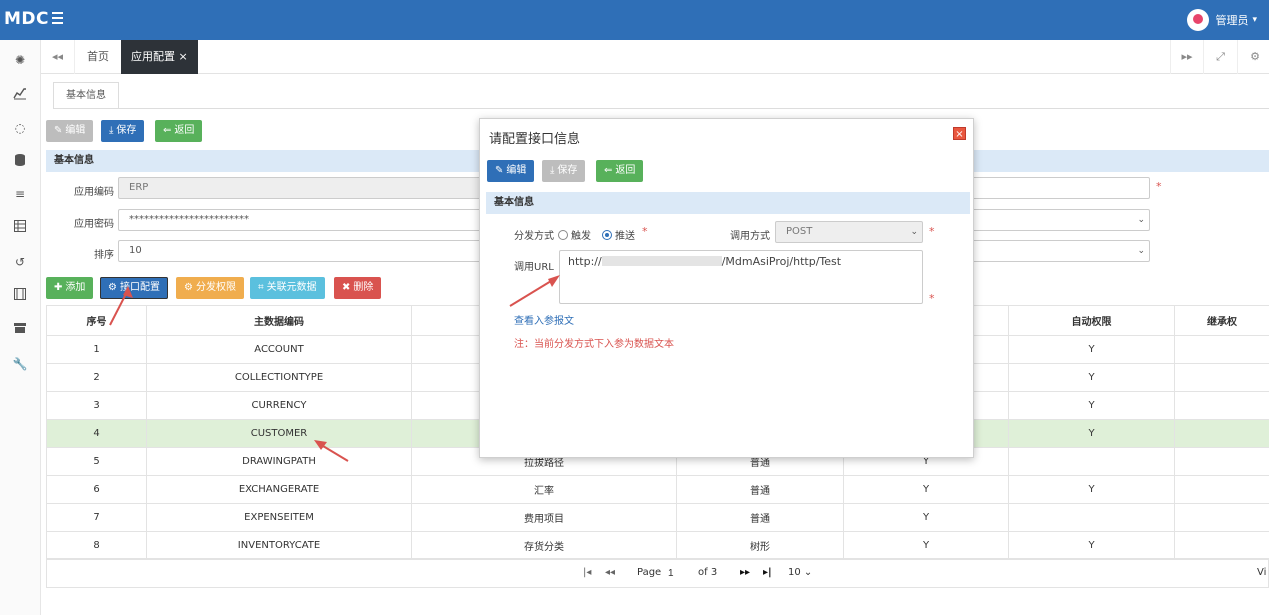 This screenshot has width=1269, height=615. I want to click on table-row: 6 EXCHANGERATE 汇率 普通 Y Y, so click(657, 489).